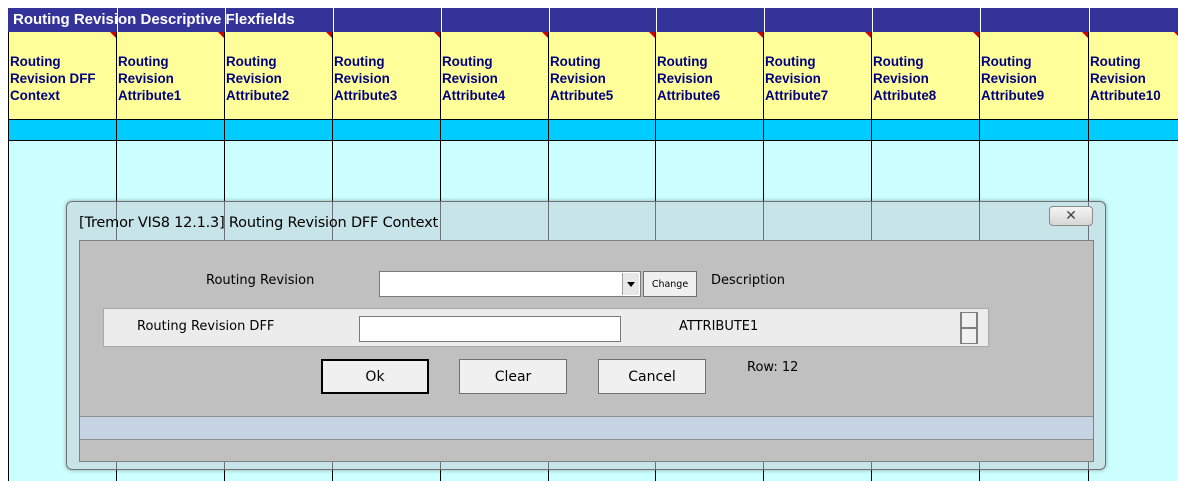 Image resolution: width=1178 pixels, height=481 pixels. What do you see at coordinates (670, 284) in the screenshot?
I see `change-button: Change` at bounding box center [670, 284].